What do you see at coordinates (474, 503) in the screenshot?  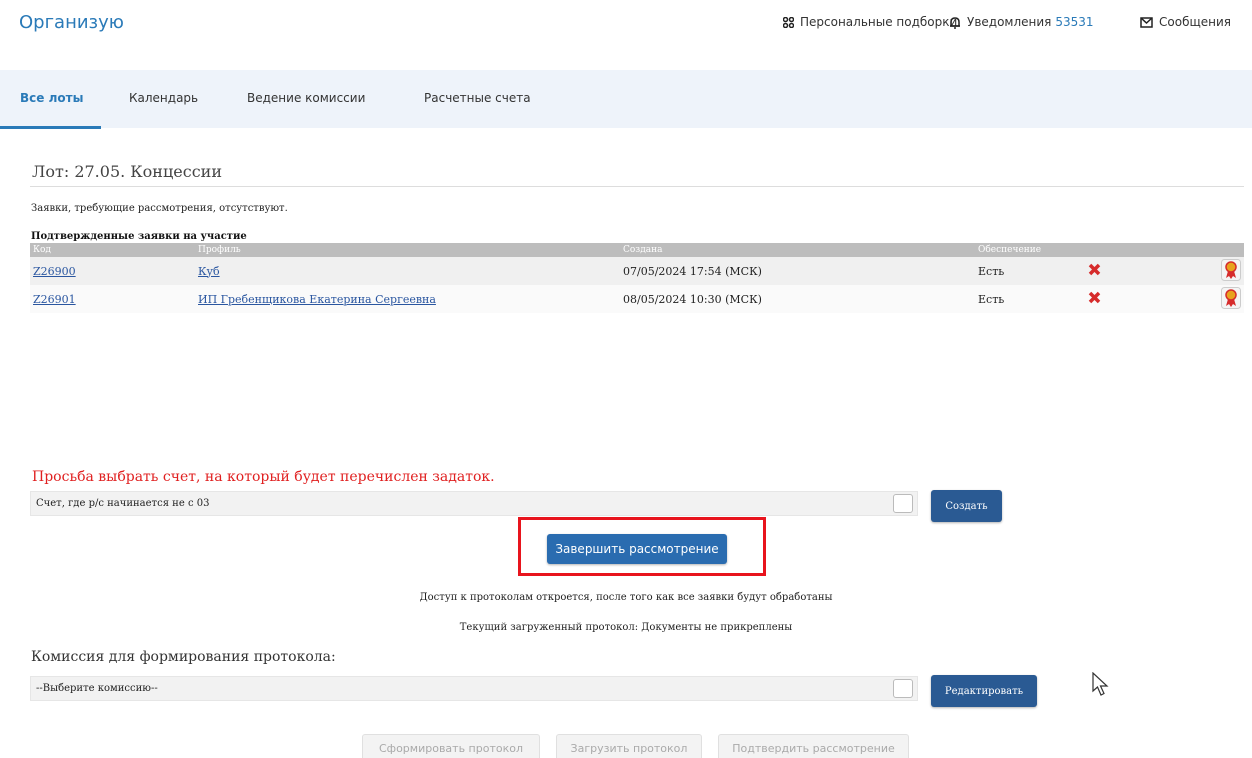 I see `account-select: Счет, где р/с начинается не с 03` at bounding box center [474, 503].